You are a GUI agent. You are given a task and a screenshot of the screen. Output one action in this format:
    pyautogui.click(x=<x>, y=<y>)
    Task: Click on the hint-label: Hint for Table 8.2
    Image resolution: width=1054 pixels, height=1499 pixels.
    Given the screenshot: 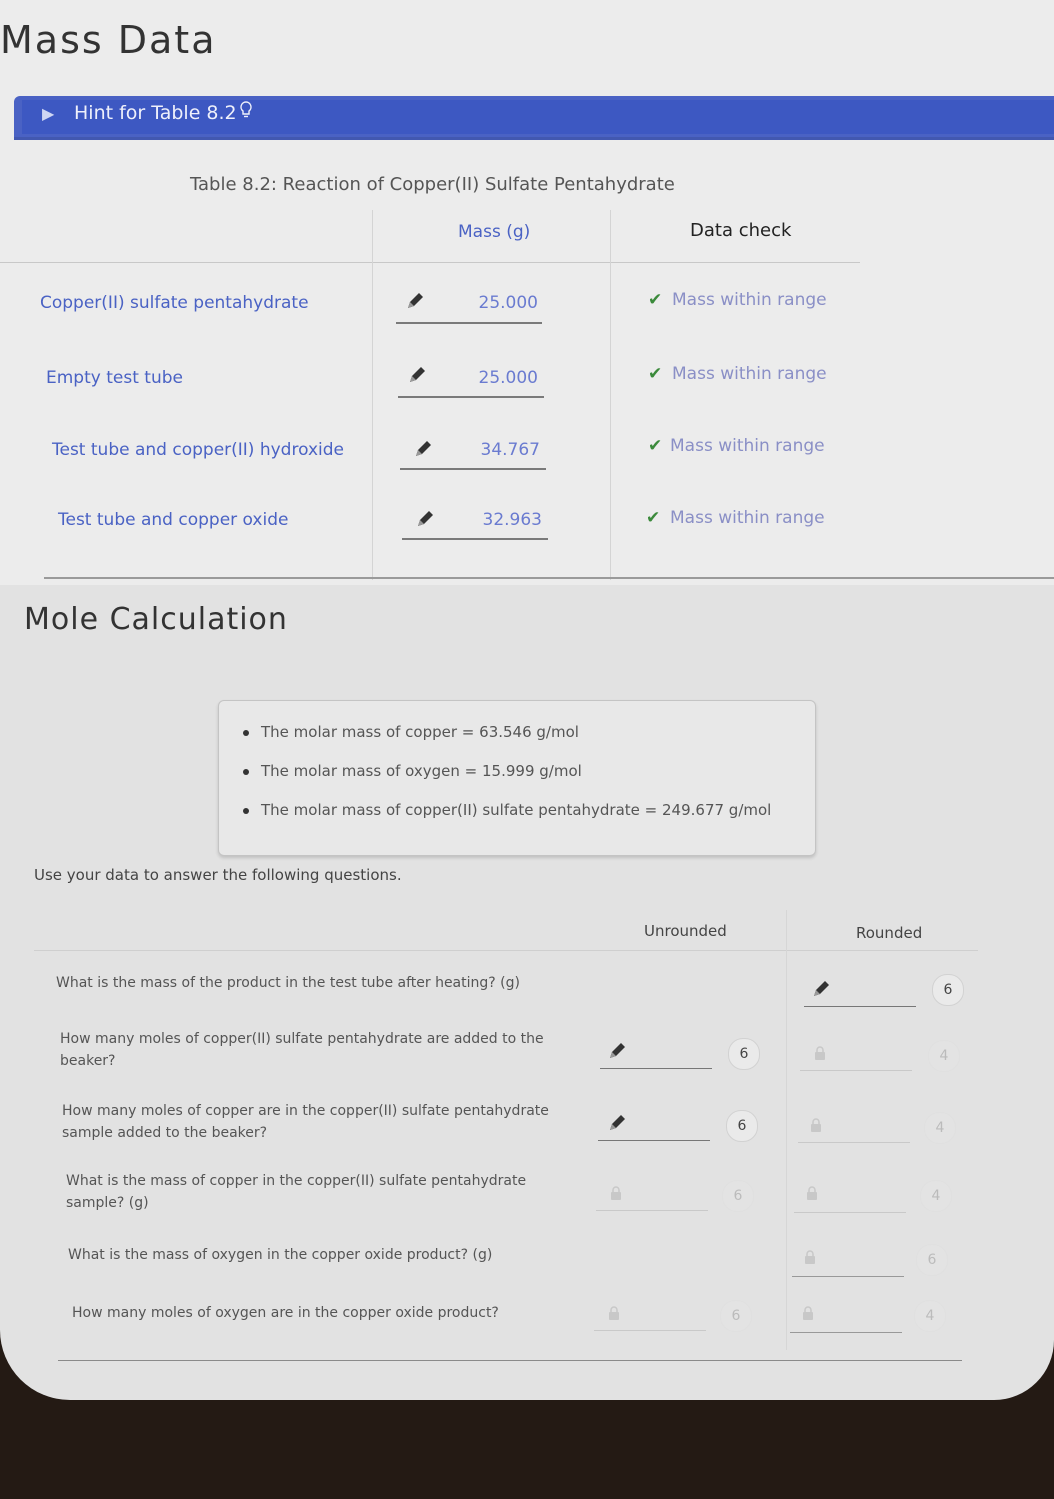 What is the action you would take?
    pyautogui.click(x=155, y=113)
    